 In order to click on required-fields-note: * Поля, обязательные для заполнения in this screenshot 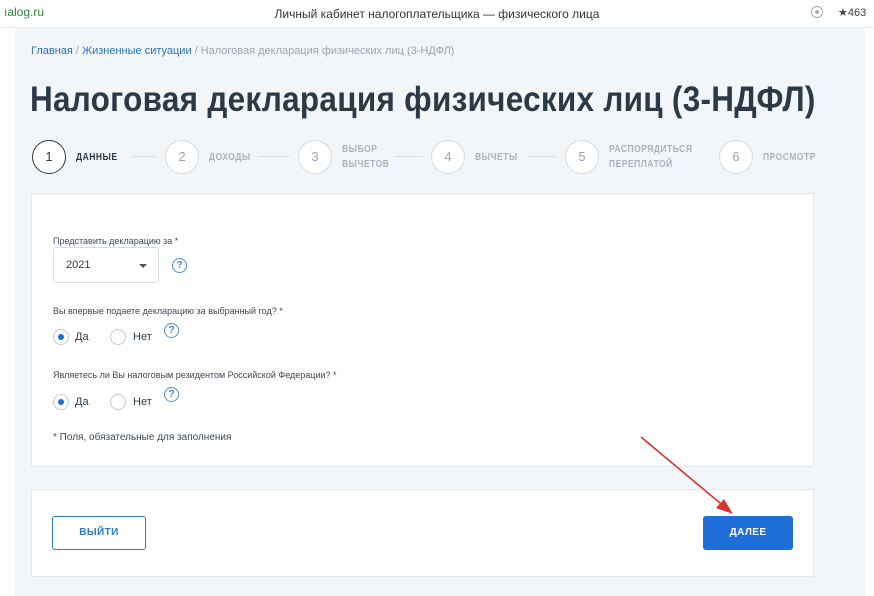, I will do `click(142, 437)`.